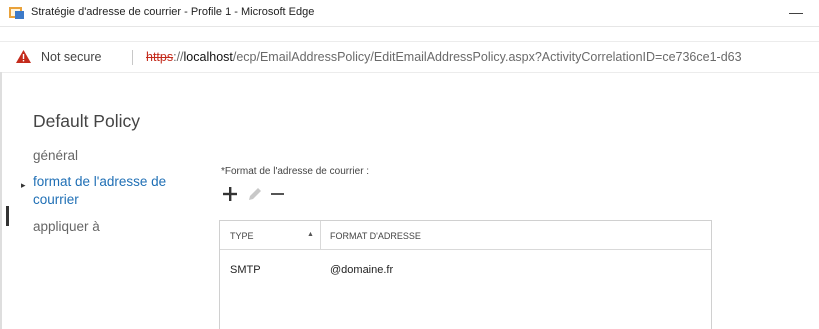 This screenshot has width=819, height=329. What do you see at coordinates (1, 200) in the screenshot?
I see `window-left-edge` at bounding box center [1, 200].